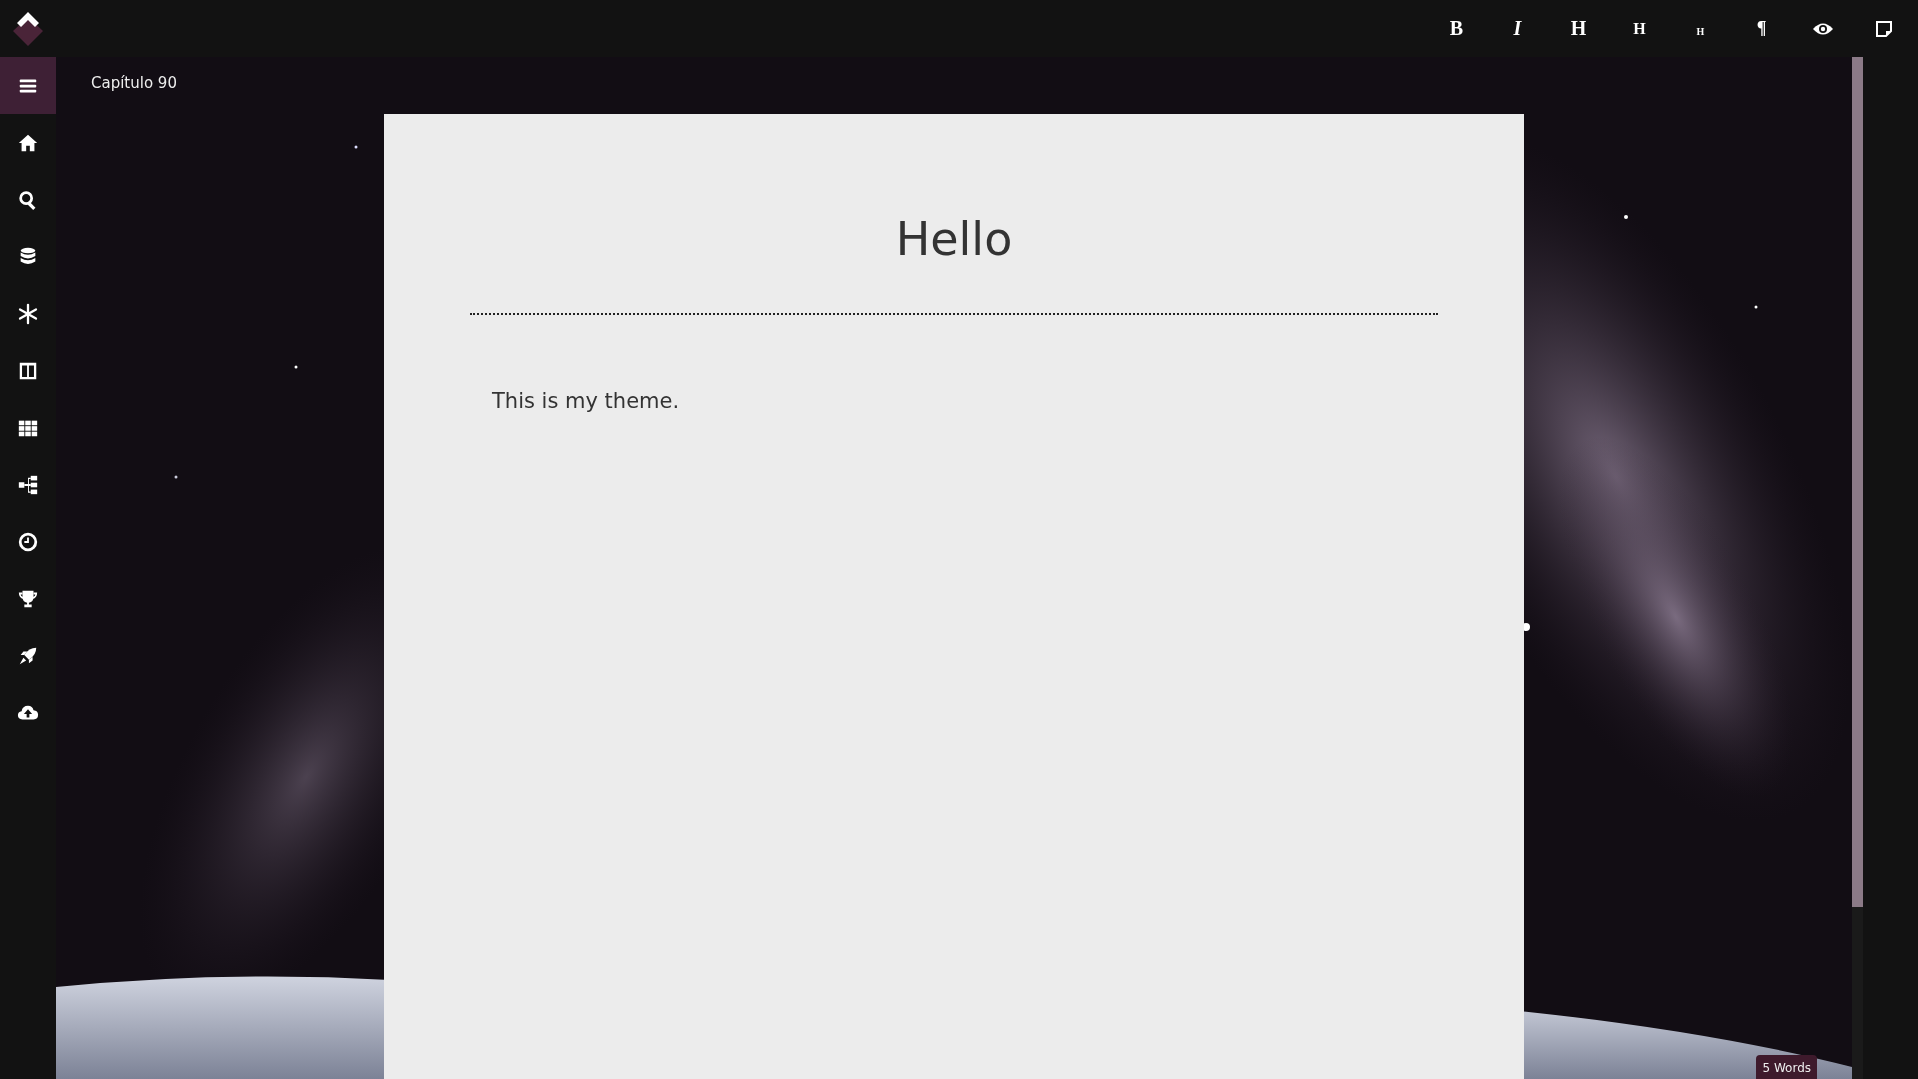 The height and width of the screenshot is (1079, 1918). What do you see at coordinates (28, 85) in the screenshot?
I see `sidebar-item` at bounding box center [28, 85].